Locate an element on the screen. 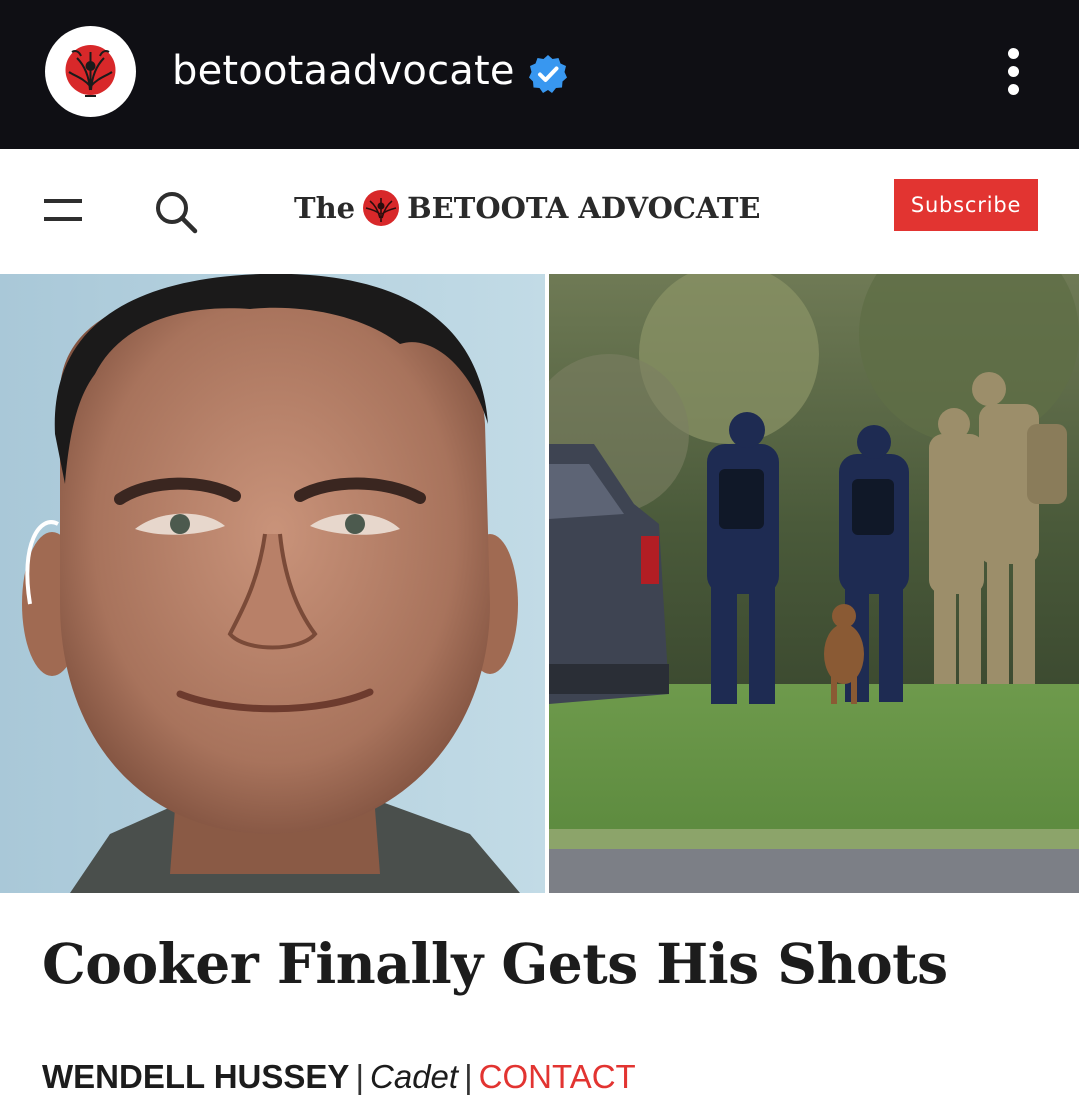  betoota-emblem-icon is located at coordinates (381, 208).